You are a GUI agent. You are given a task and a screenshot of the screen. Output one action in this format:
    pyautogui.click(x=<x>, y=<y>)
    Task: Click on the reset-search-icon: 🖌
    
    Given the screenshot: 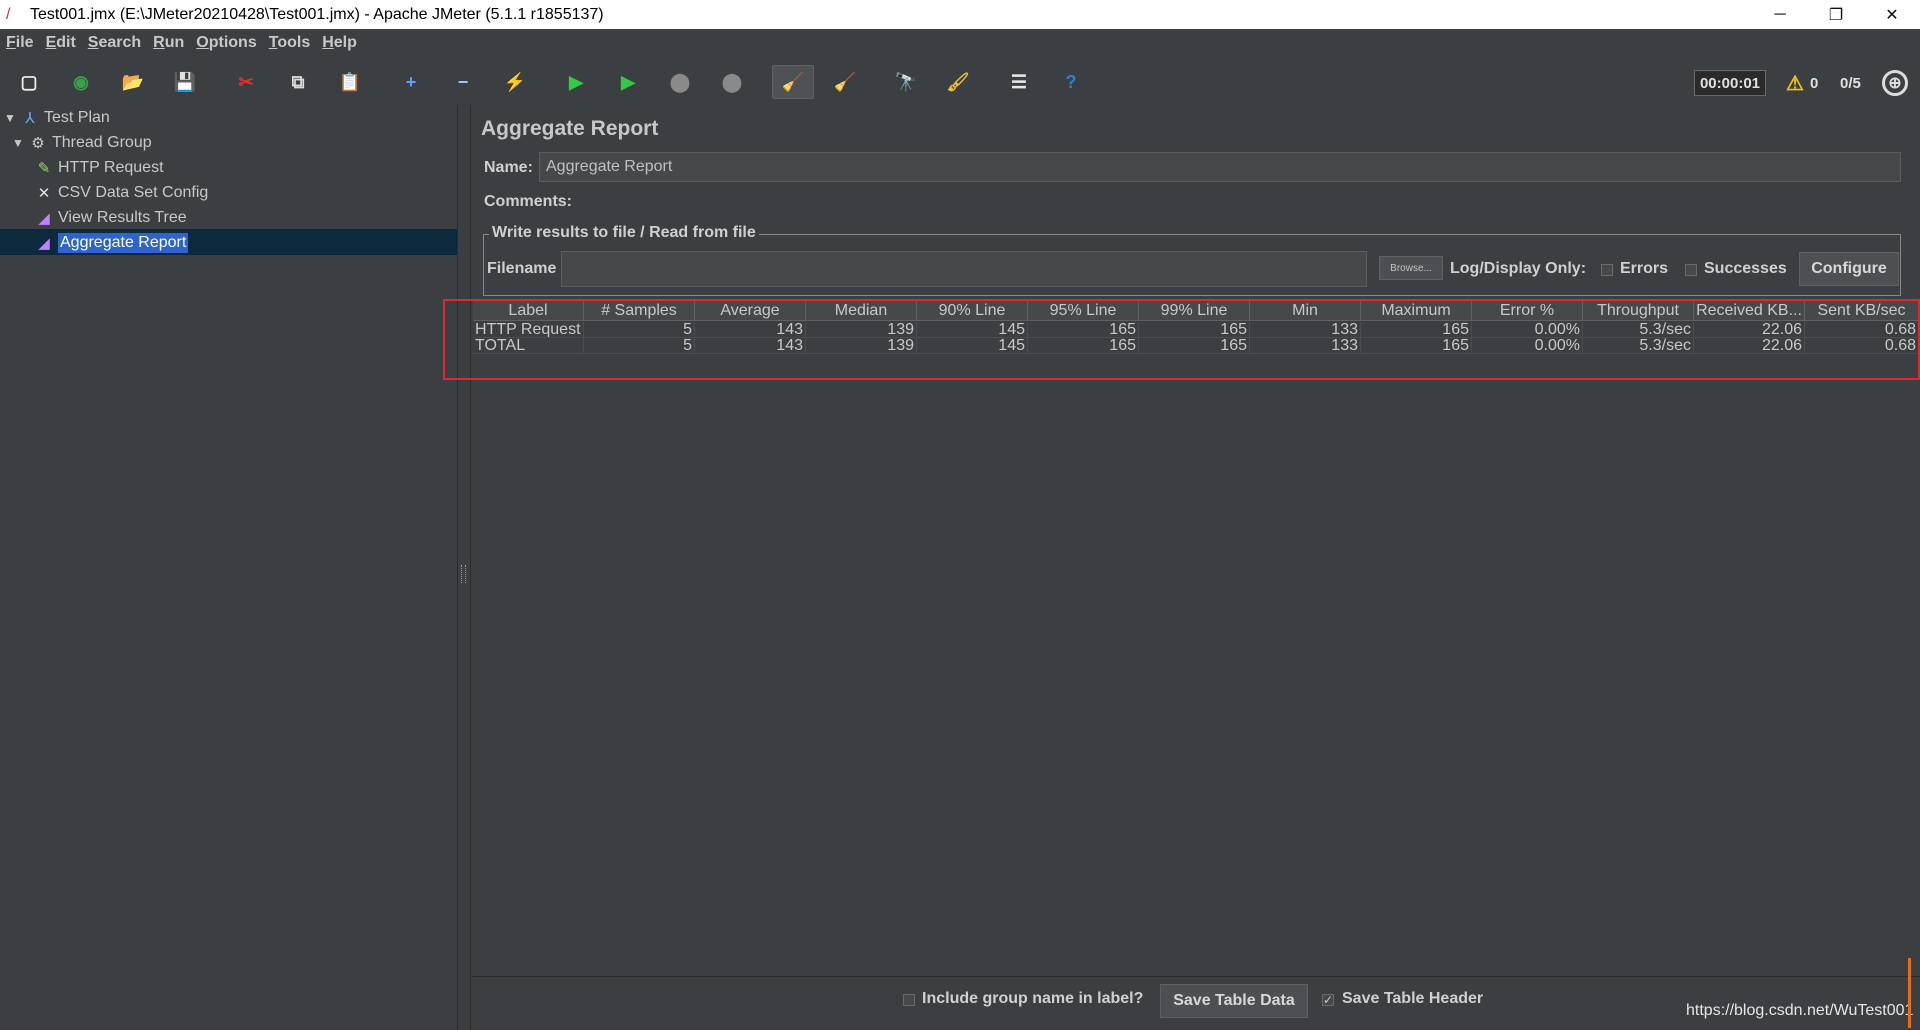 What is the action you would take?
    pyautogui.click(x=958, y=81)
    